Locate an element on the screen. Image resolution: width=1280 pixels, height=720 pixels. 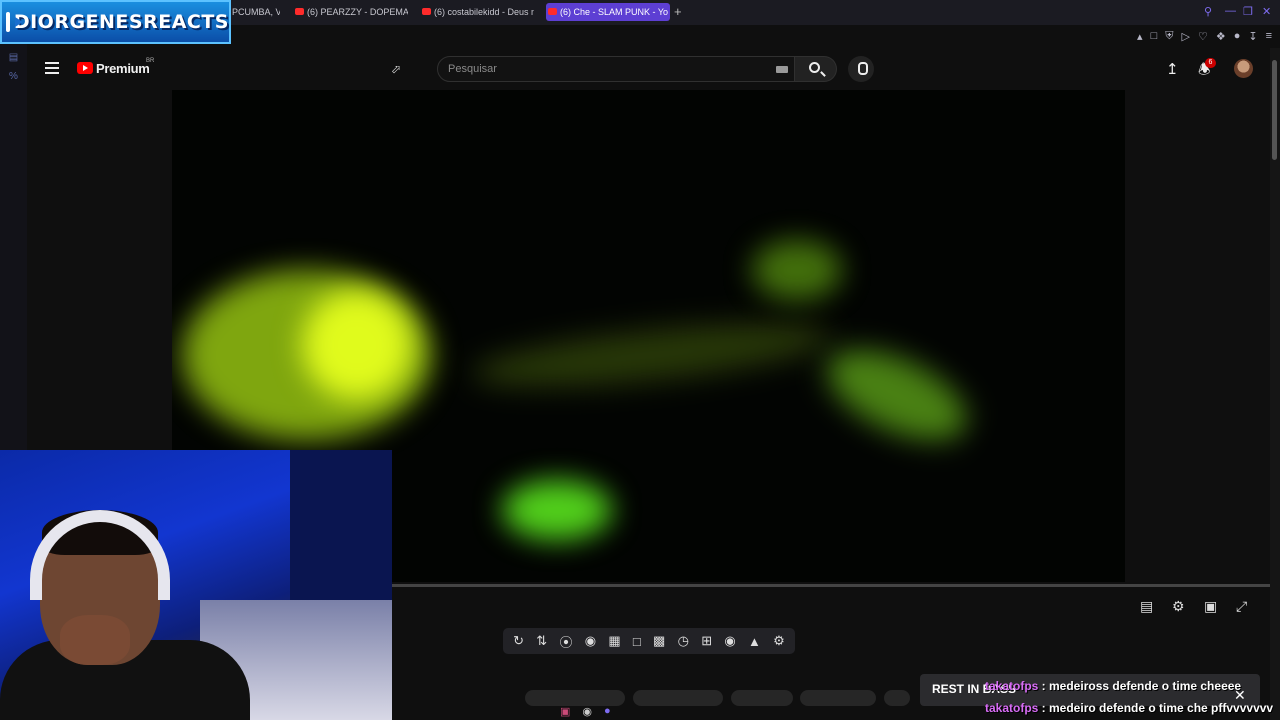
page-scrollbar is located at coordinates (1275, 384).